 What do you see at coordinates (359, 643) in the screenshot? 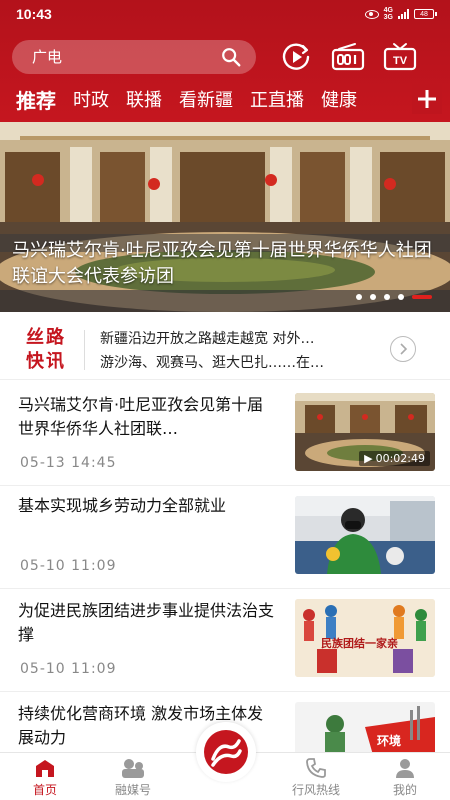
I see `thumb-slogan: 民族团结一家亲` at bounding box center [359, 643].